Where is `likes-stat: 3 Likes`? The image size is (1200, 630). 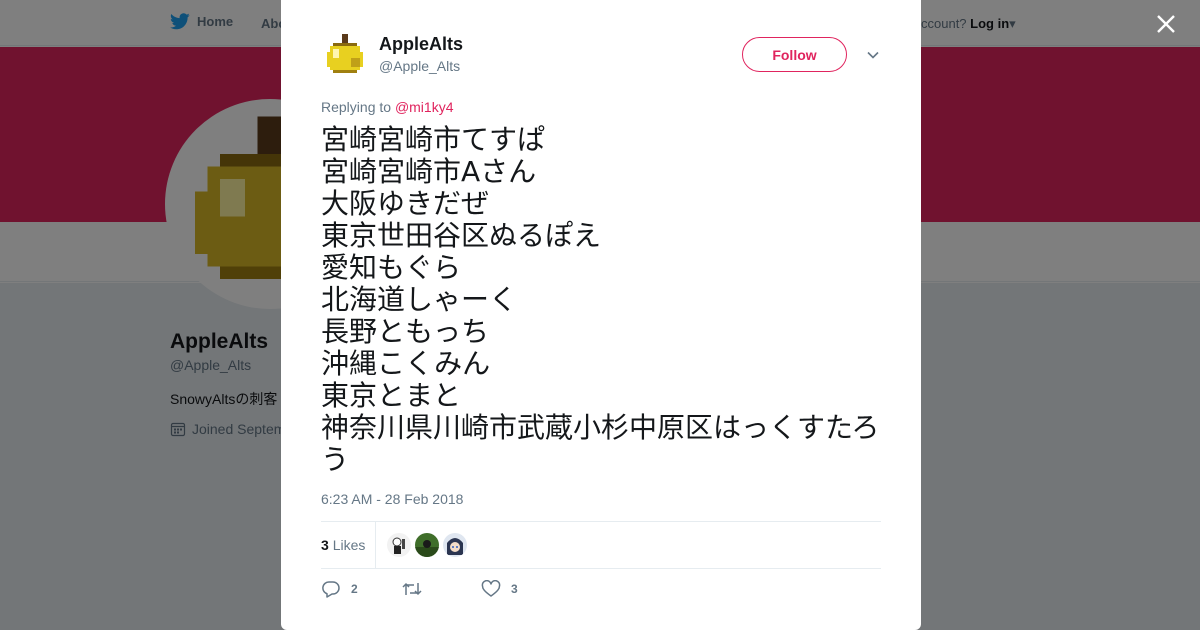
likes-stat: 3 Likes is located at coordinates (343, 545).